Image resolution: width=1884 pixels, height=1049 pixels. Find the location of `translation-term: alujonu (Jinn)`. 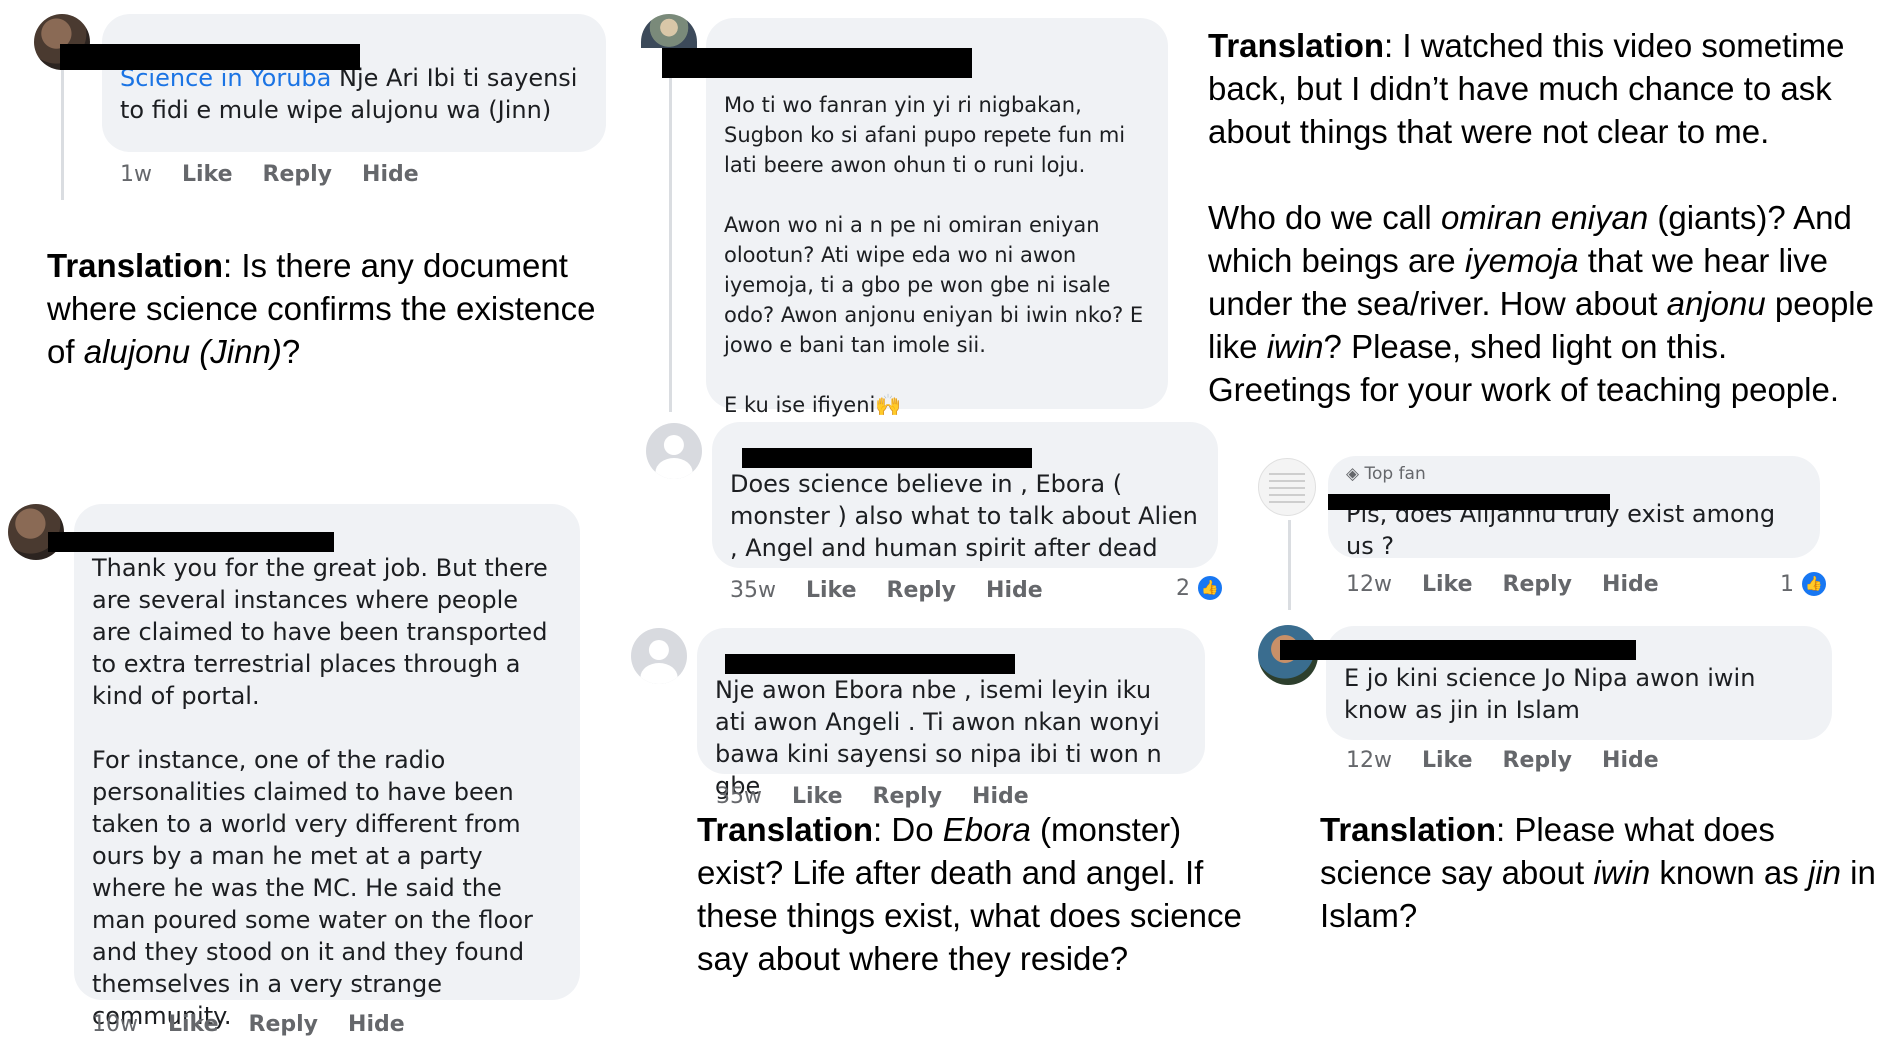

translation-term: alujonu (Jinn) is located at coordinates (182, 351).